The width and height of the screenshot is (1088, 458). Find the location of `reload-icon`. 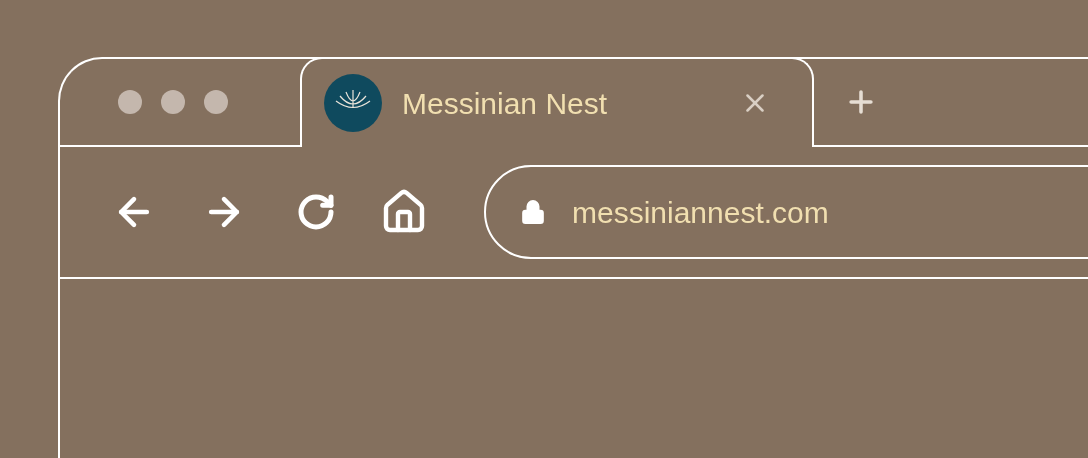

reload-icon is located at coordinates (316, 212).